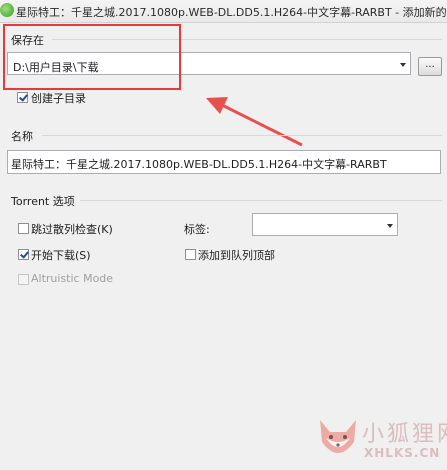 The width and height of the screenshot is (447, 470). I want to click on create-subfolder-checkbox, so click(22, 97).